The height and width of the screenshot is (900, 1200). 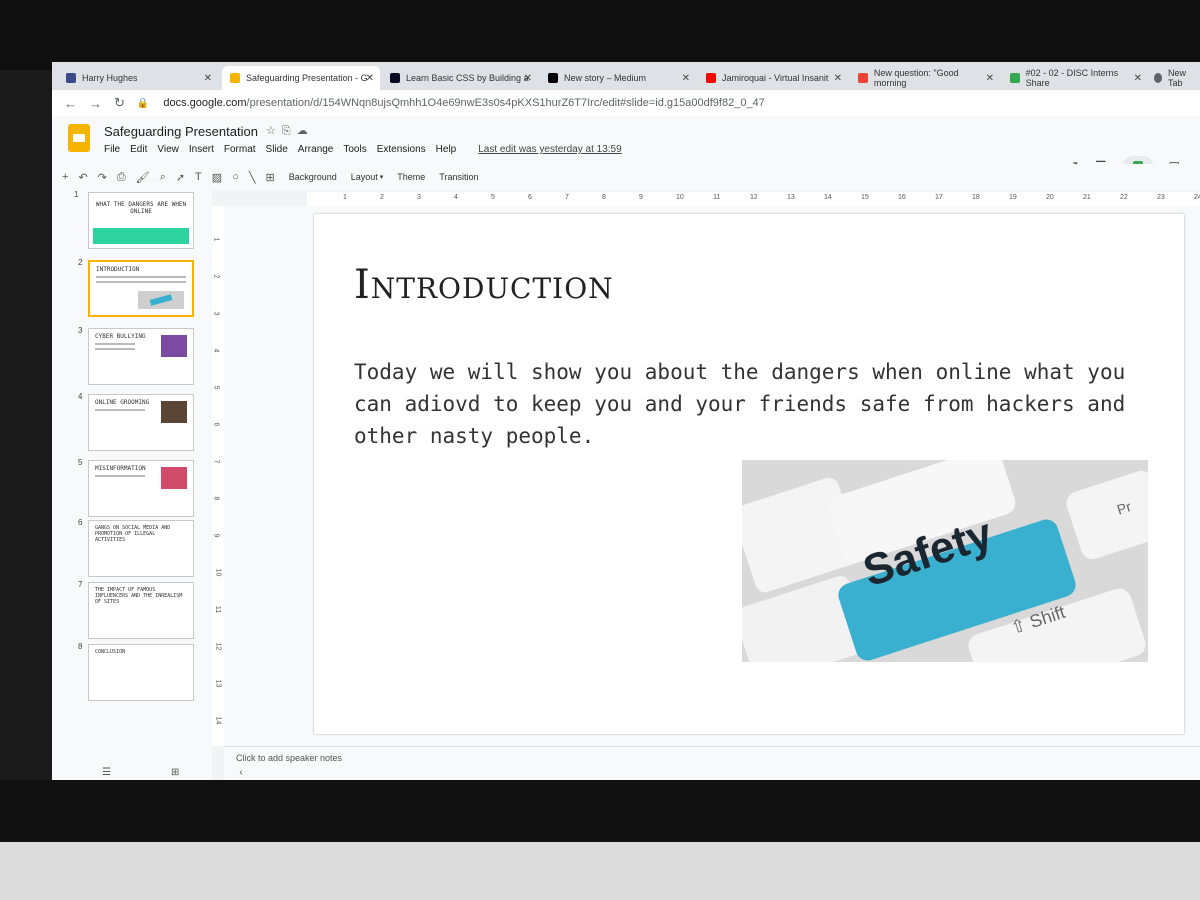 I want to click on slide-thumbnail-1: What the dangers are when online, so click(x=141, y=220).